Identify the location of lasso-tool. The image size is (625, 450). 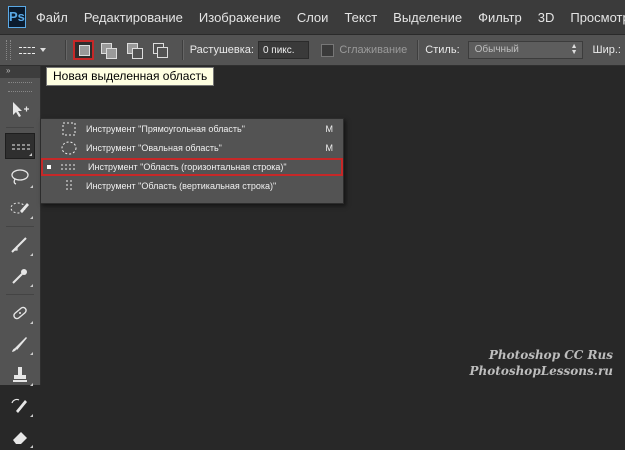
(20, 177).